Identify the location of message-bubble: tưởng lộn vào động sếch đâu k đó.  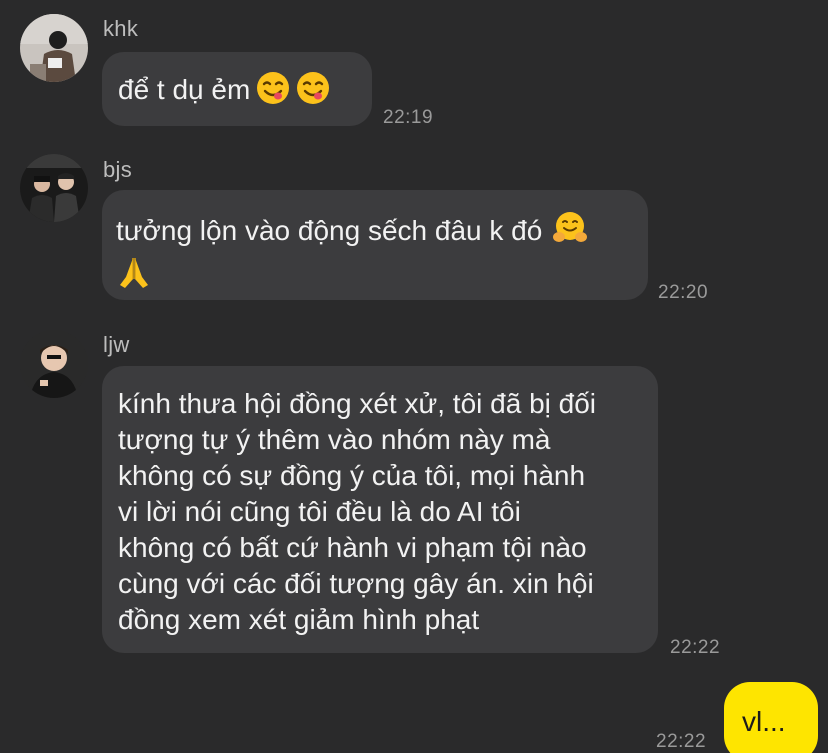
(375, 245).